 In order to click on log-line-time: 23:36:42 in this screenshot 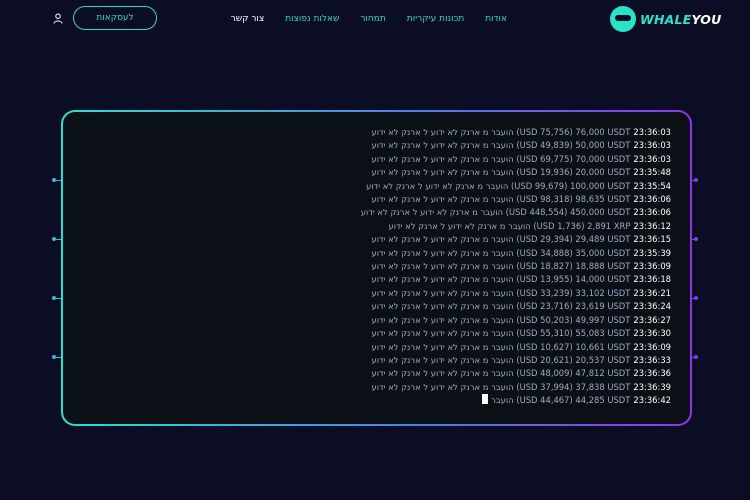, I will do `click(652, 400)`.